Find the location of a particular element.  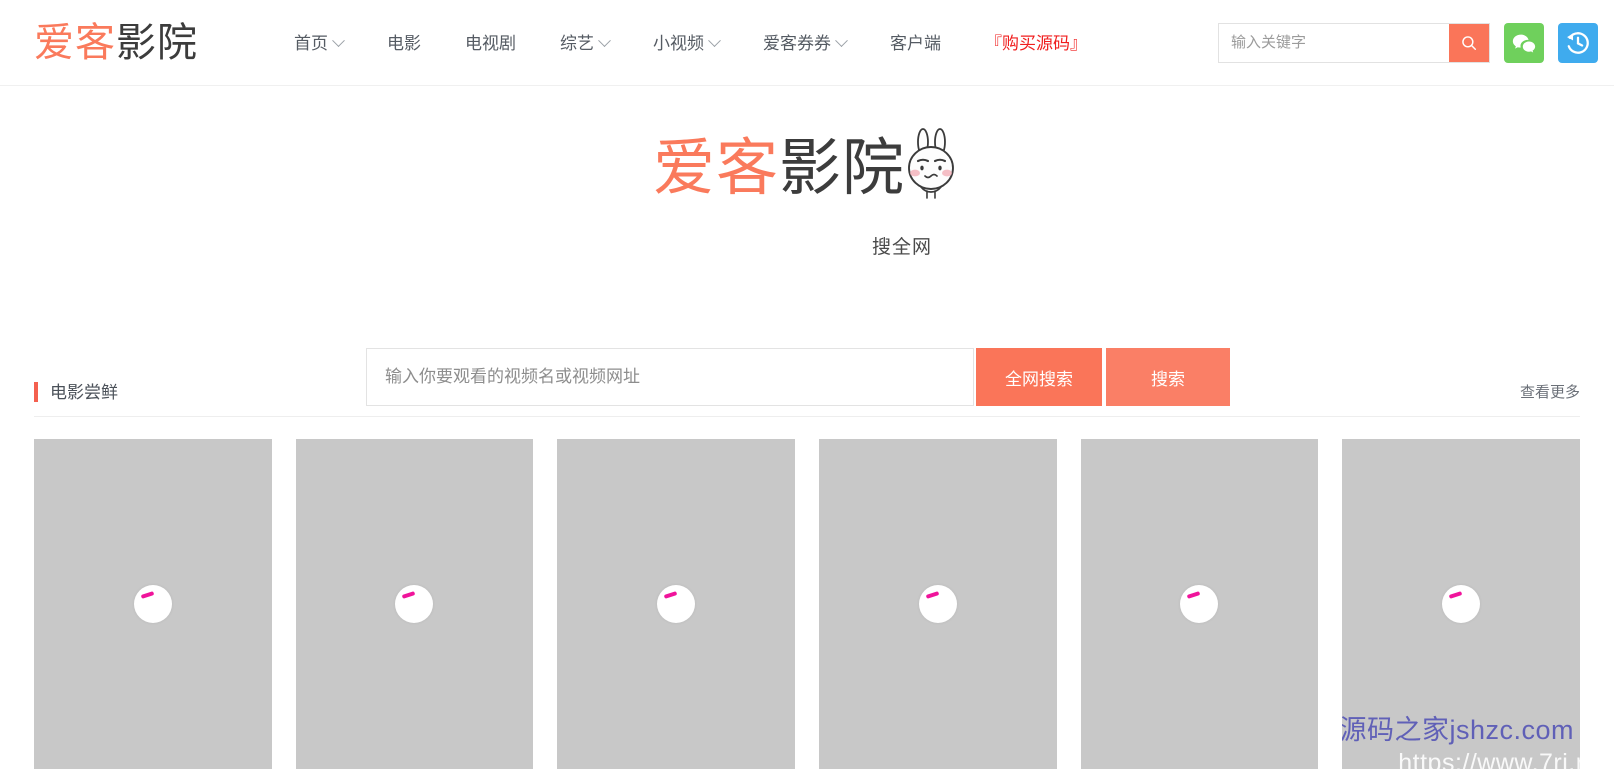

nav-label: 爱客券券 is located at coordinates (797, 43).